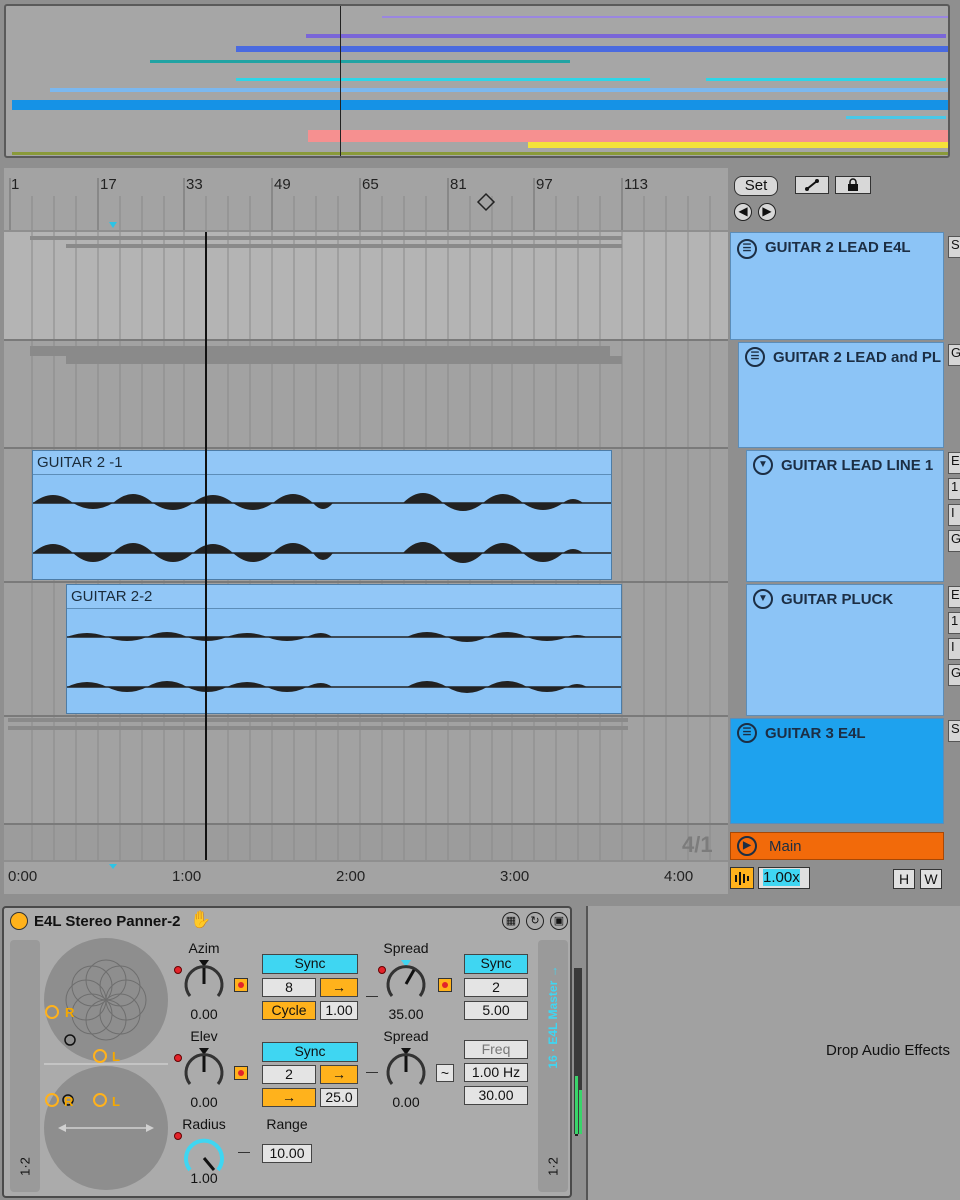  Describe the element at coordinates (406, 1036) in the screenshot. I see `spread-label: Spread` at that location.